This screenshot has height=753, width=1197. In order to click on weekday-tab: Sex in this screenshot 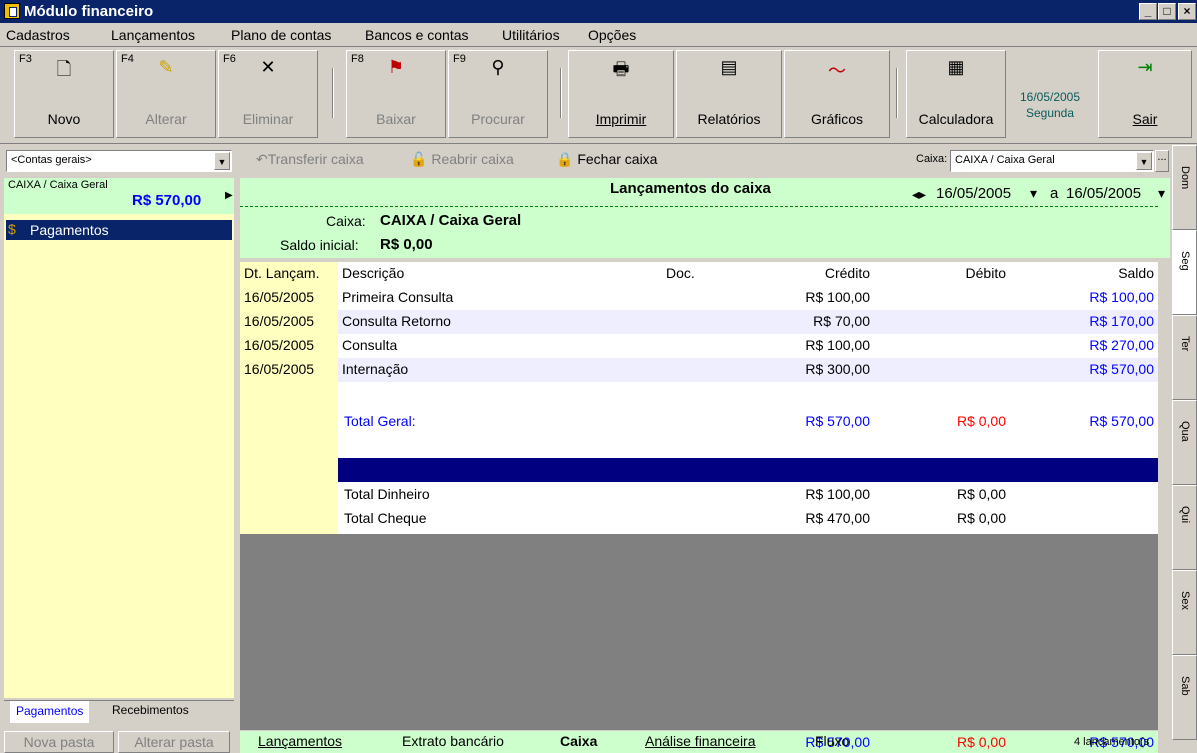, I will do `click(1184, 612)`.